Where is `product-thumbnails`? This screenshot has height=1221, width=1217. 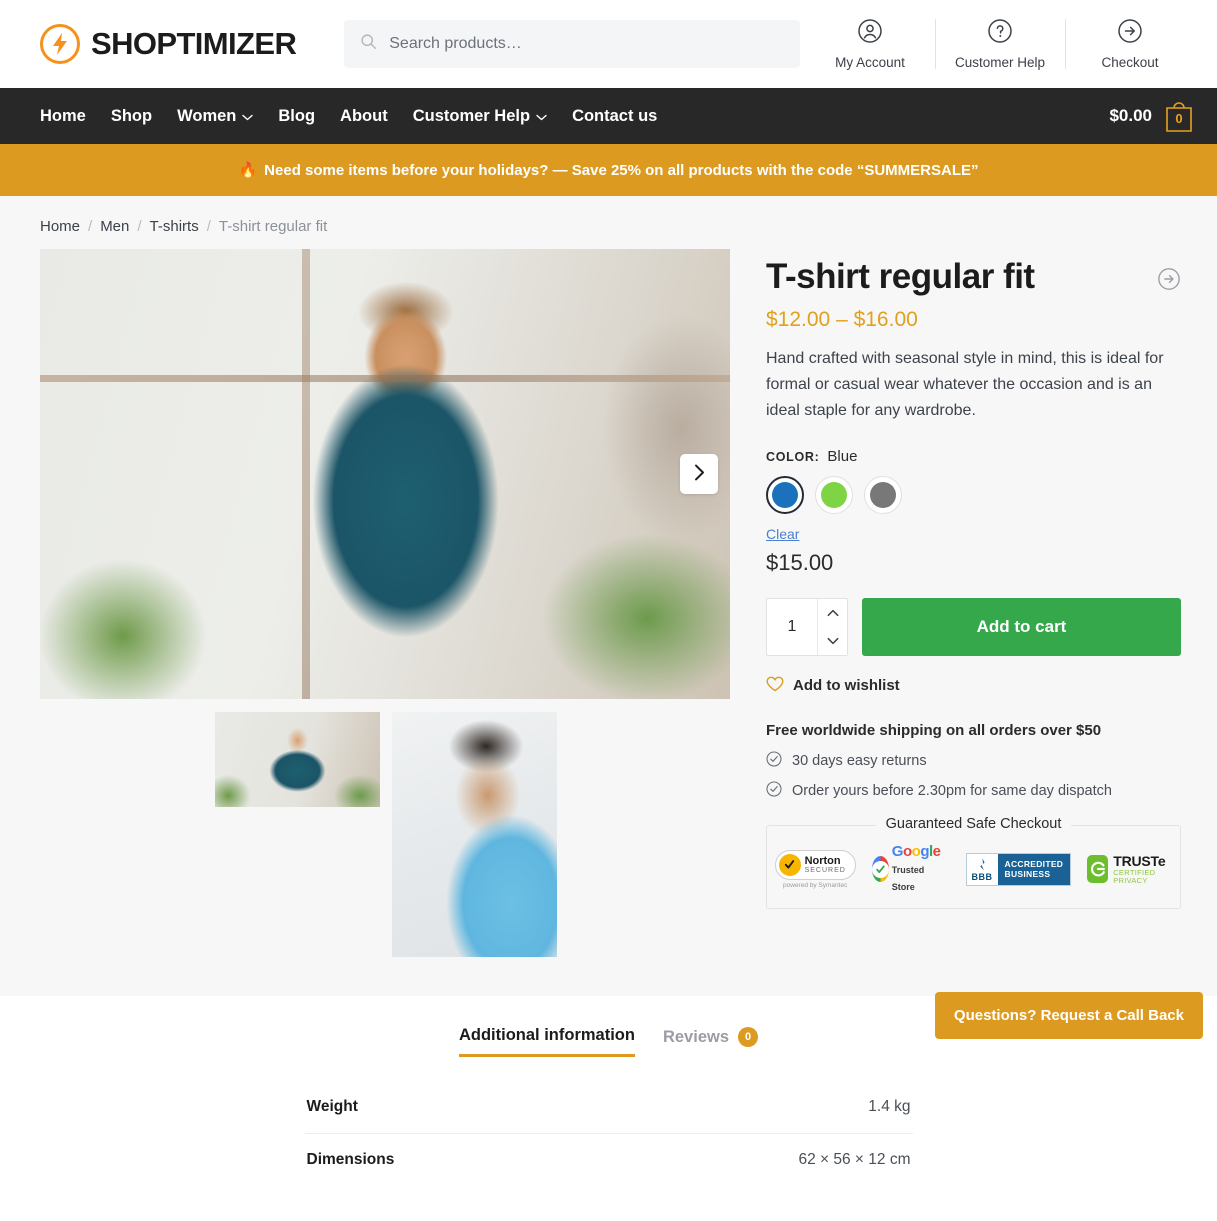 product-thumbnails is located at coordinates (385, 828).